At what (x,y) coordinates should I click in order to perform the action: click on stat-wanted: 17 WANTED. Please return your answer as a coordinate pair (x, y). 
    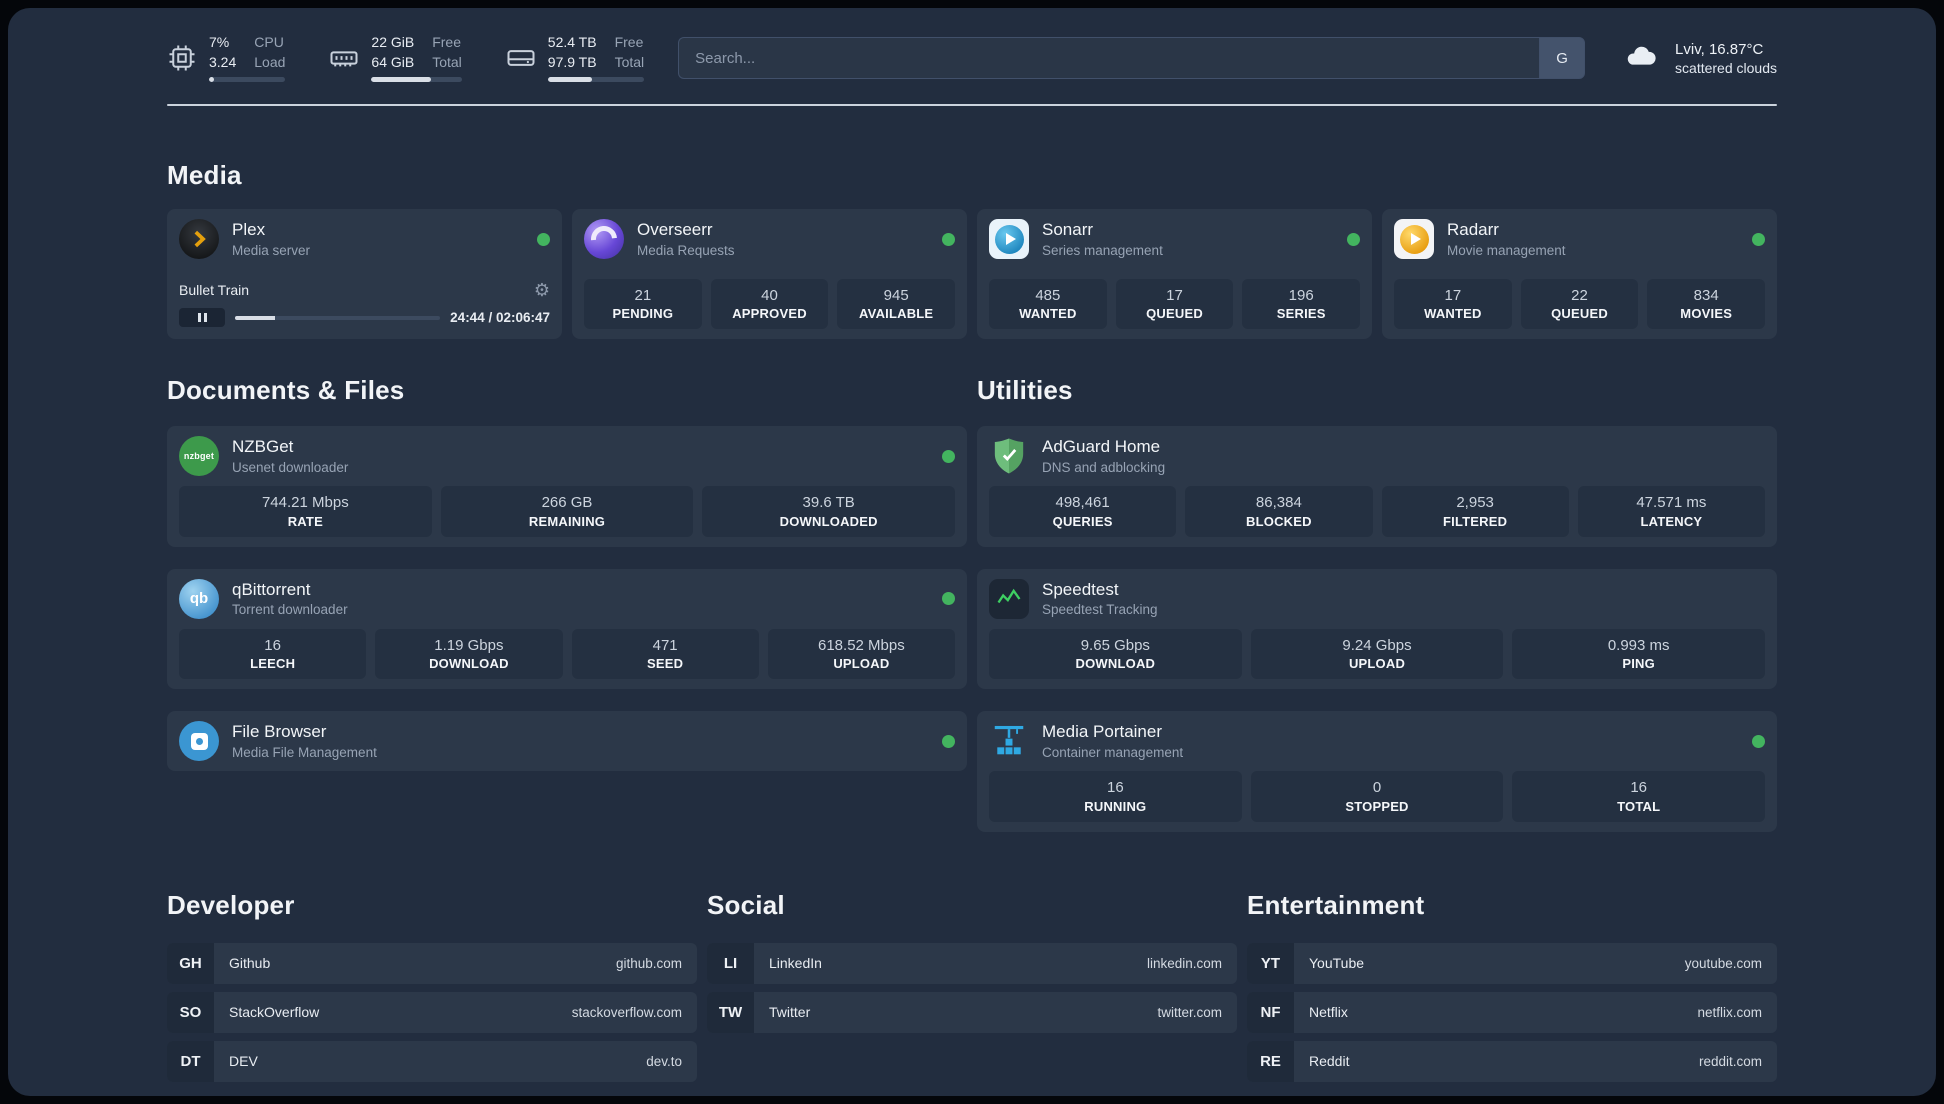
    Looking at the image, I should click on (1453, 303).